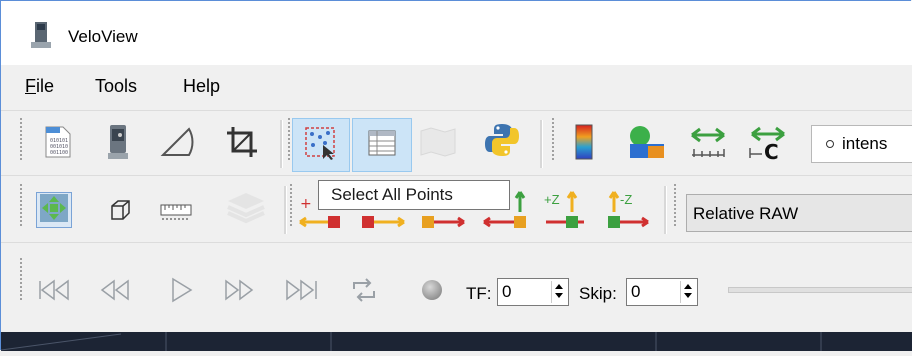 The width and height of the screenshot is (912, 356). I want to click on layers-icon, so click(246, 210).